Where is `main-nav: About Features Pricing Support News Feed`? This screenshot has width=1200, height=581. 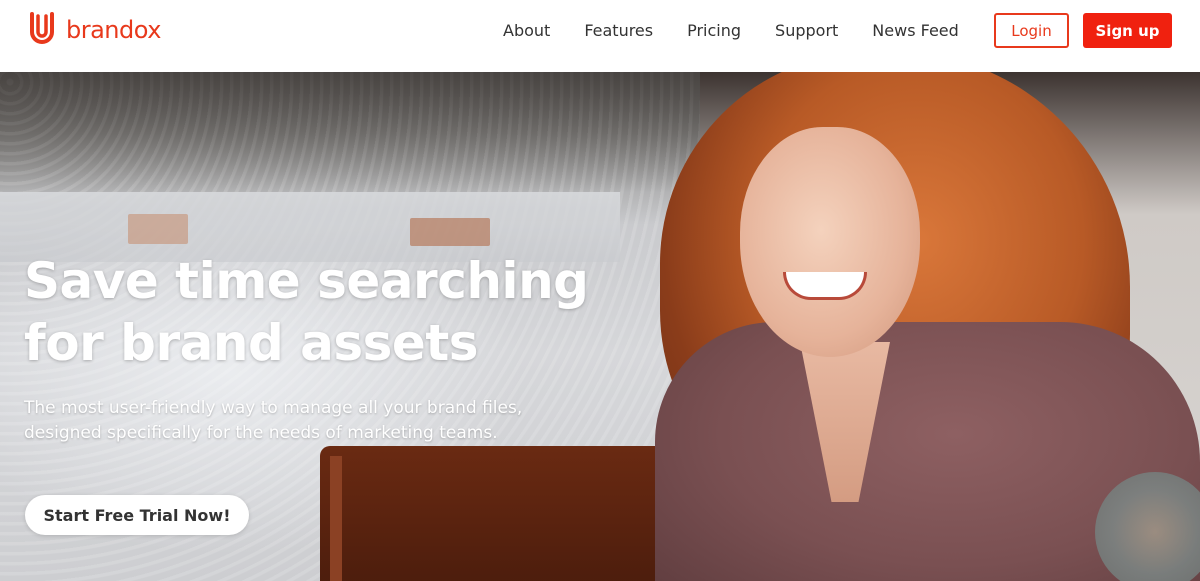
main-nav: About Features Pricing Support News Feed is located at coordinates (731, 31).